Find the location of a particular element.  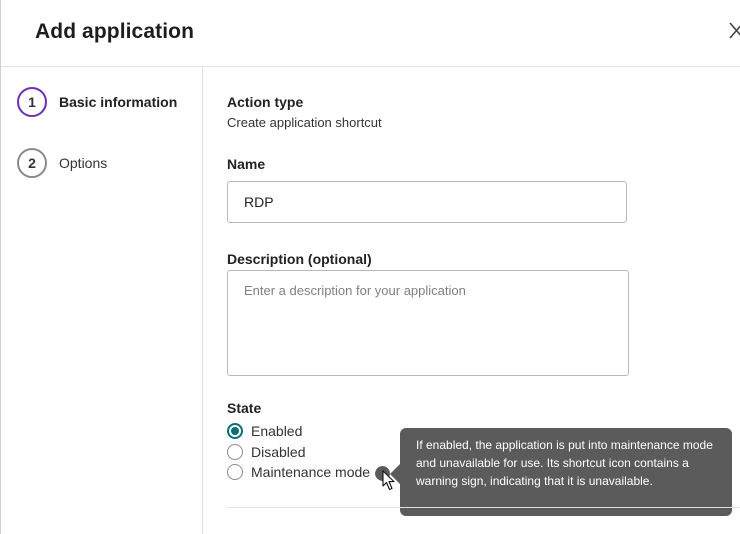

radio-label: Disabled is located at coordinates (278, 452).